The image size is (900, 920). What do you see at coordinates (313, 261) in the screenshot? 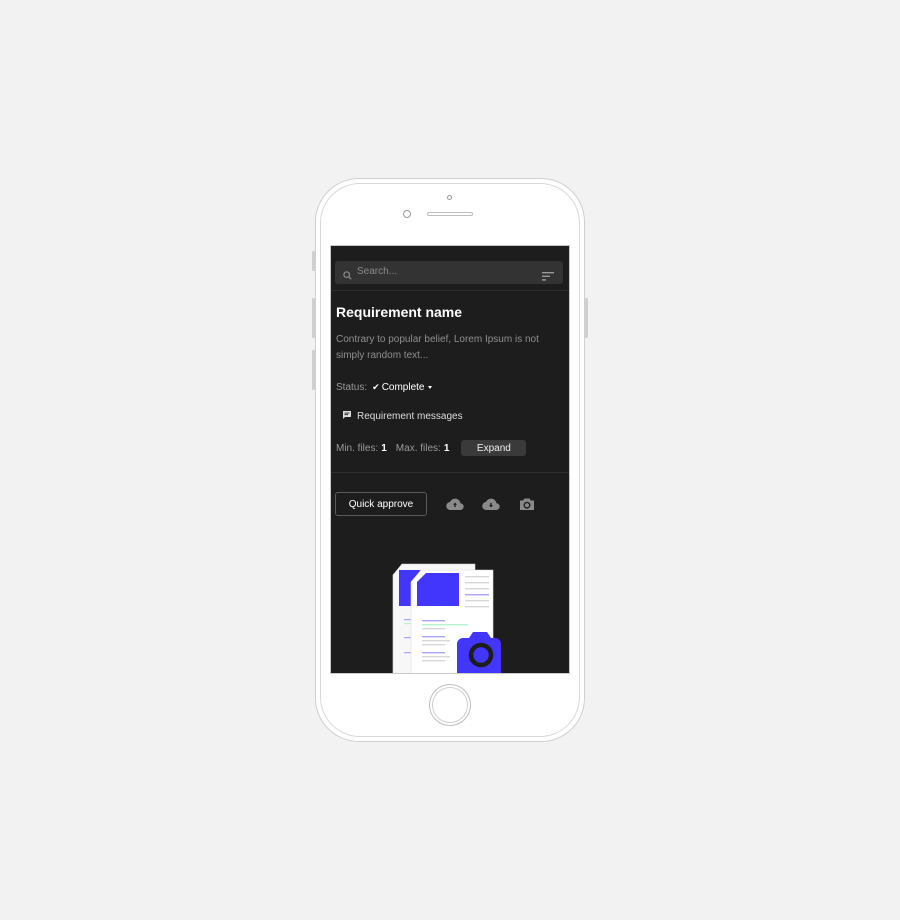
I see `mute-switch` at bounding box center [313, 261].